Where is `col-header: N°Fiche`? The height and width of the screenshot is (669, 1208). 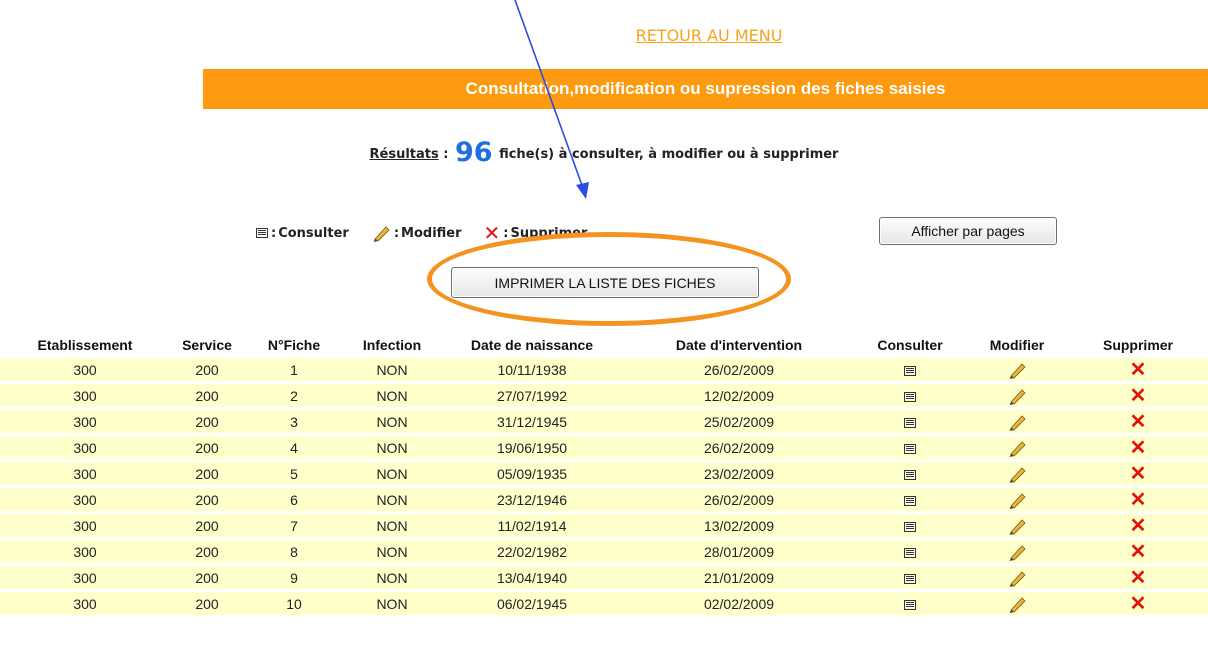
col-header: N°Fiche is located at coordinates (294, 345).